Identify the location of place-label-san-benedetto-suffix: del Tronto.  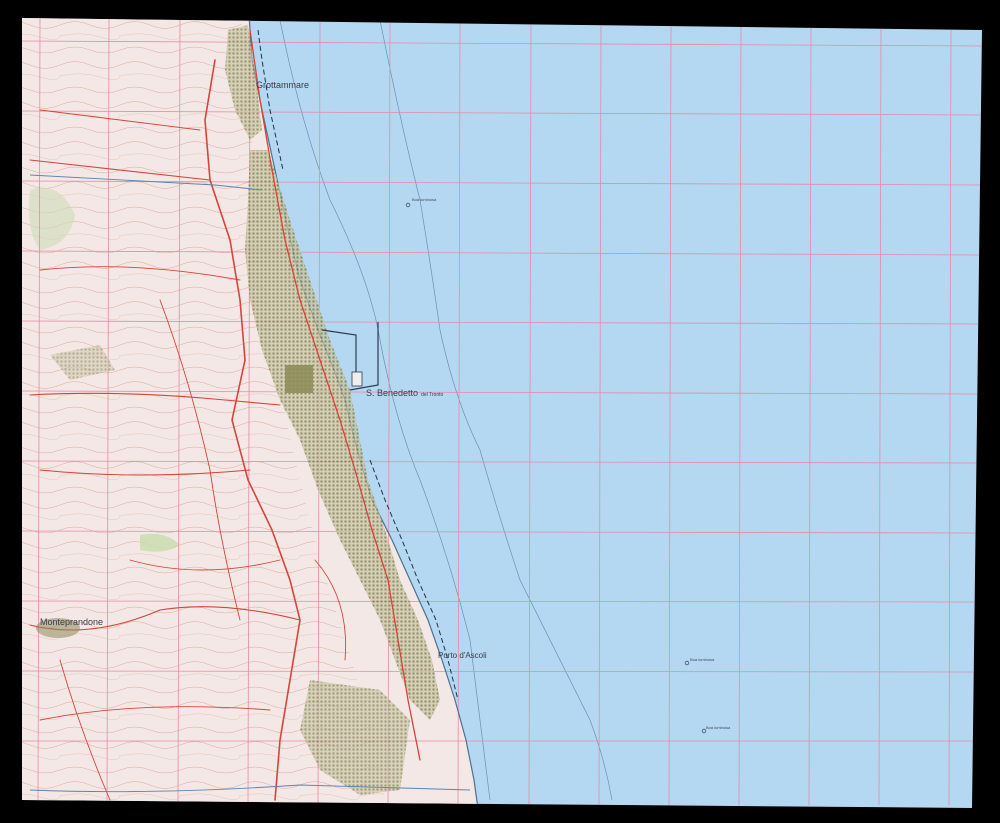
(432, 395).